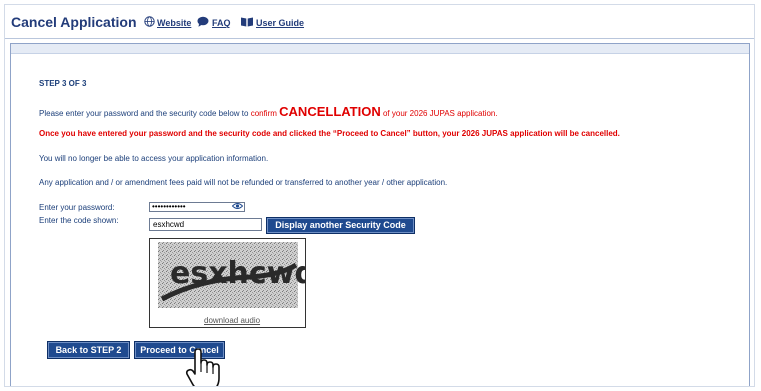  What do you see at coordinates (77, 207) in the screenshot?
I see `password-label: Enter your password:` at bounding box center [77, 207].